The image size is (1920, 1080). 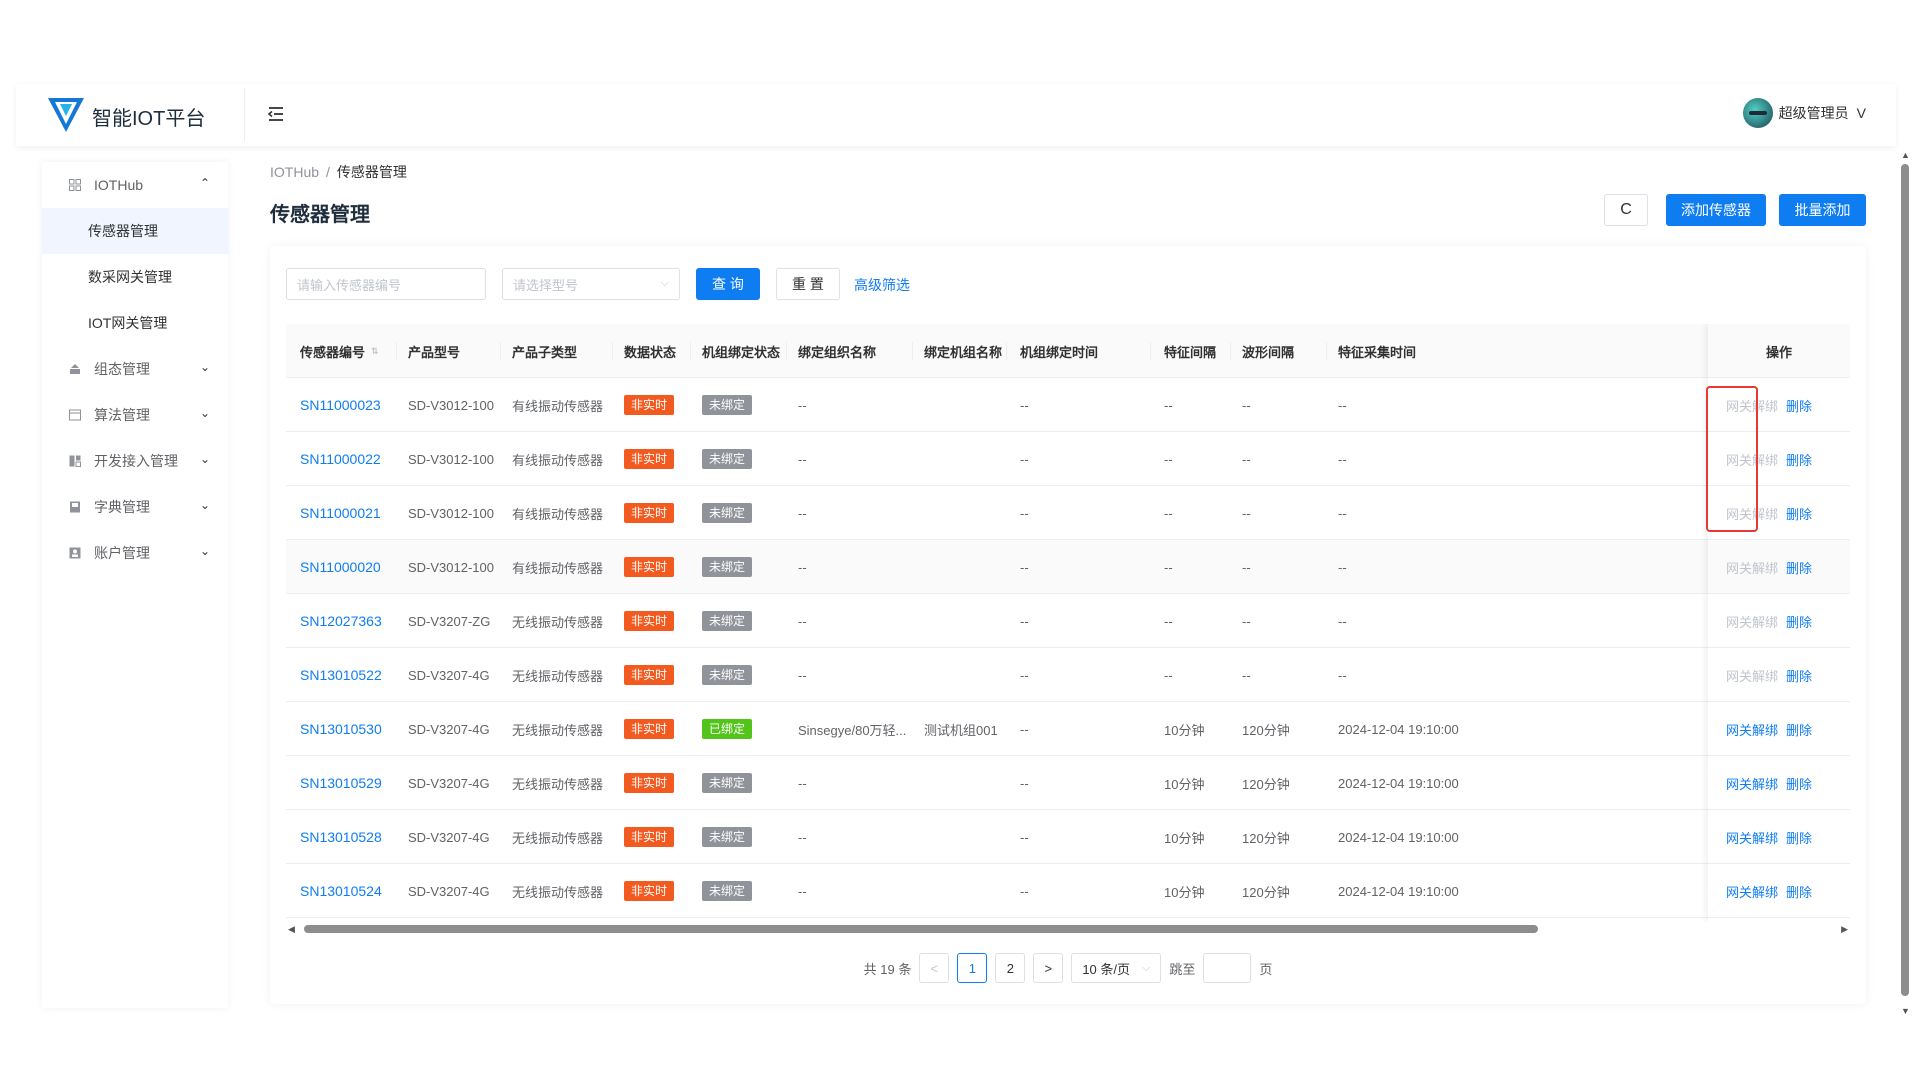 What do you see at coordinates (1861, 113) in the screenshot?
I see `chevron-down-icon: V` at bounding box center [1861, 113].